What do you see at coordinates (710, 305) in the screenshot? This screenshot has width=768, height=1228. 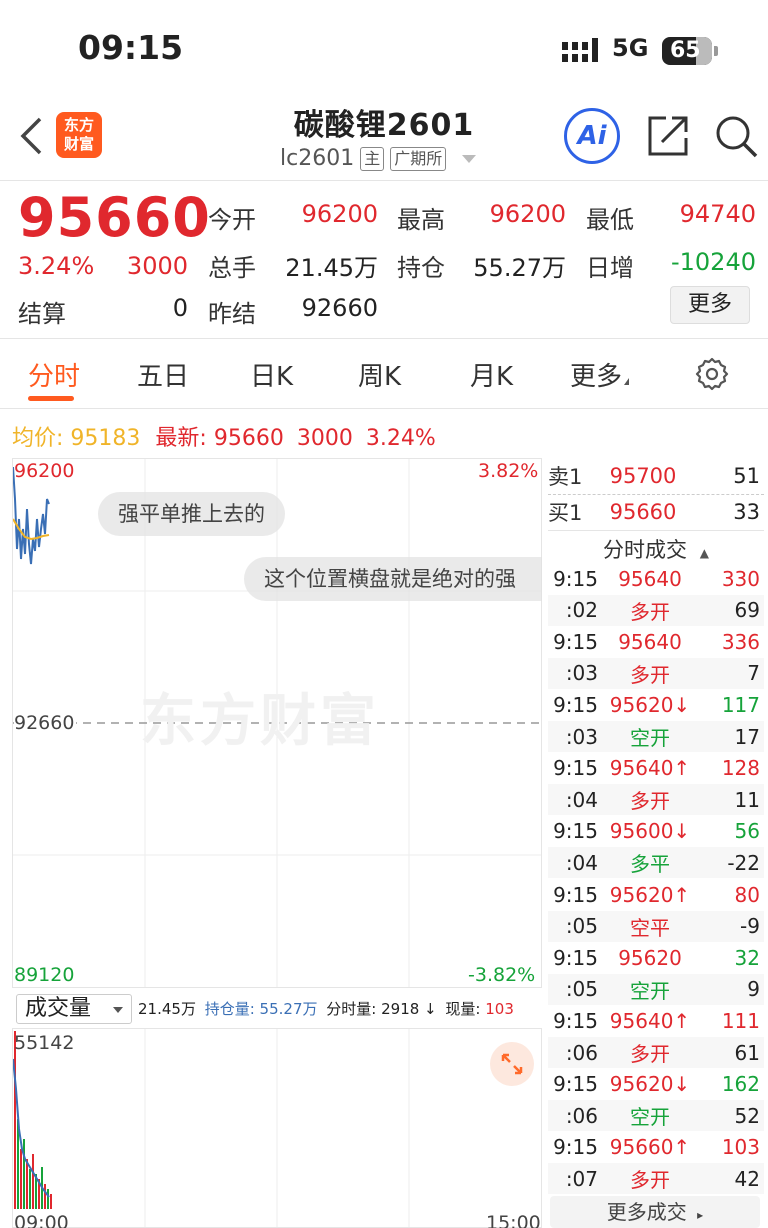 I see `quote-more-button: 更多` at bounding box center [710, 305].